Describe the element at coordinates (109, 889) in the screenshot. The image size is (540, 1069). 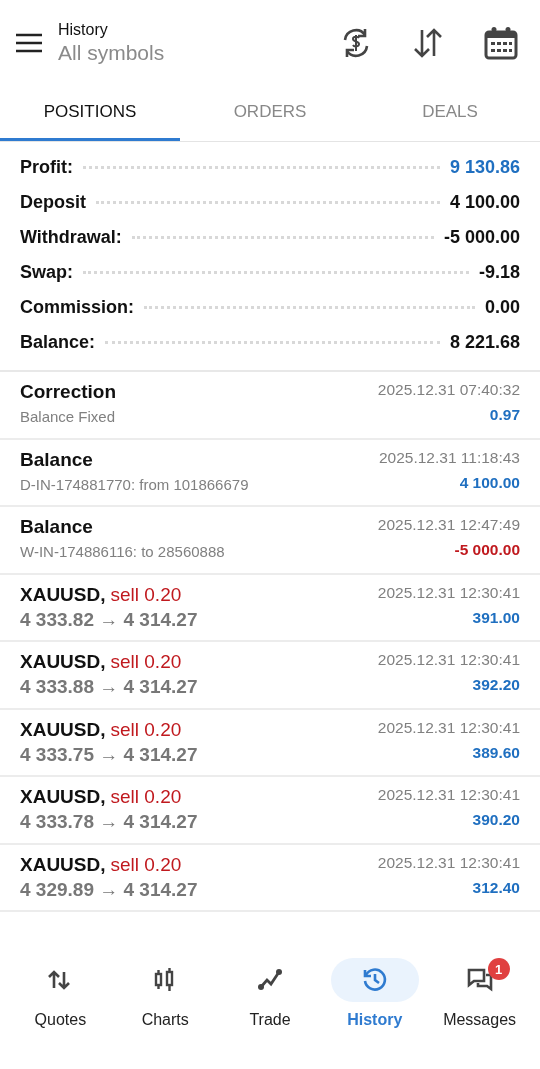
I see `price-range: 4 329.89 → 4 314.27` at that location.